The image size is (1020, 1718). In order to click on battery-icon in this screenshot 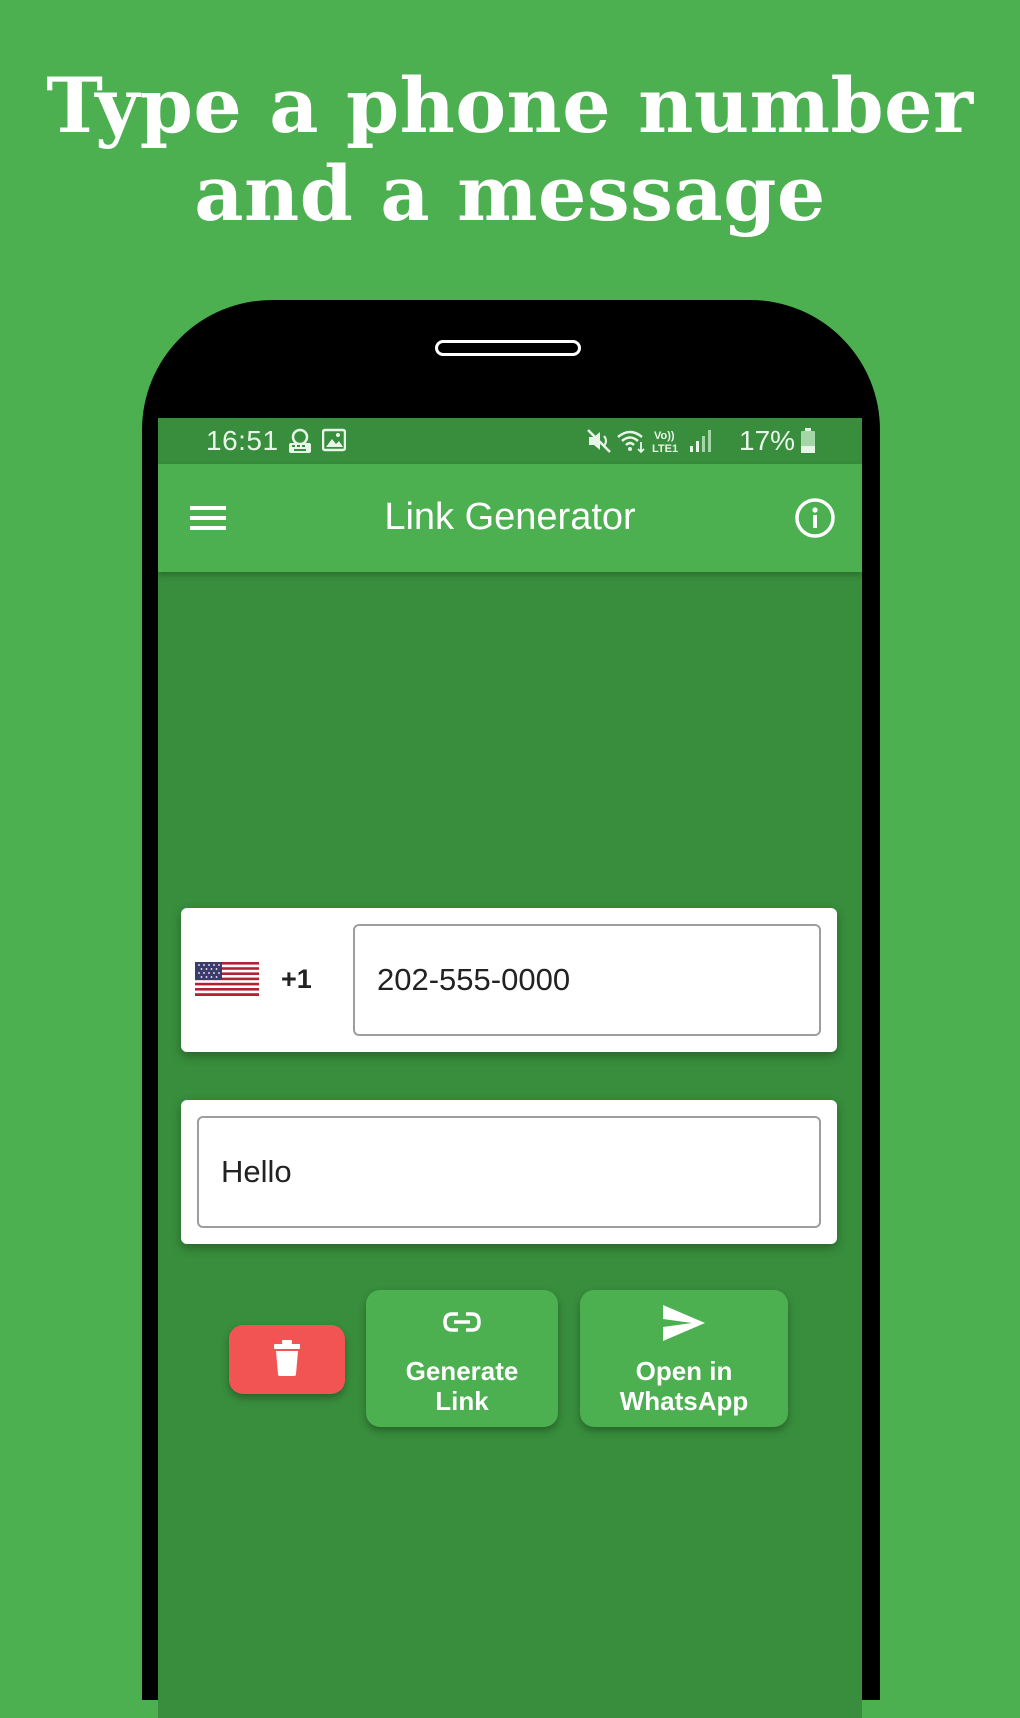, I will do `click(808, 440)`.